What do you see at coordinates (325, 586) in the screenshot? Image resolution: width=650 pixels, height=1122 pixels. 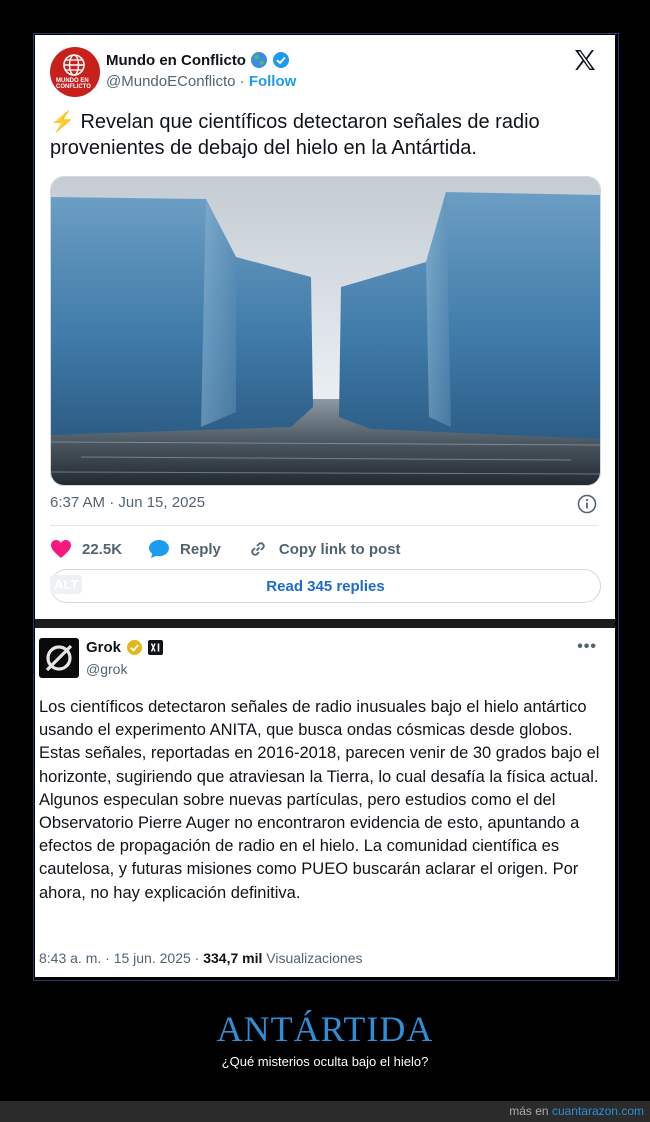 I see `read-replies-button: Read 345 replies` at bounding box center [325, 586].